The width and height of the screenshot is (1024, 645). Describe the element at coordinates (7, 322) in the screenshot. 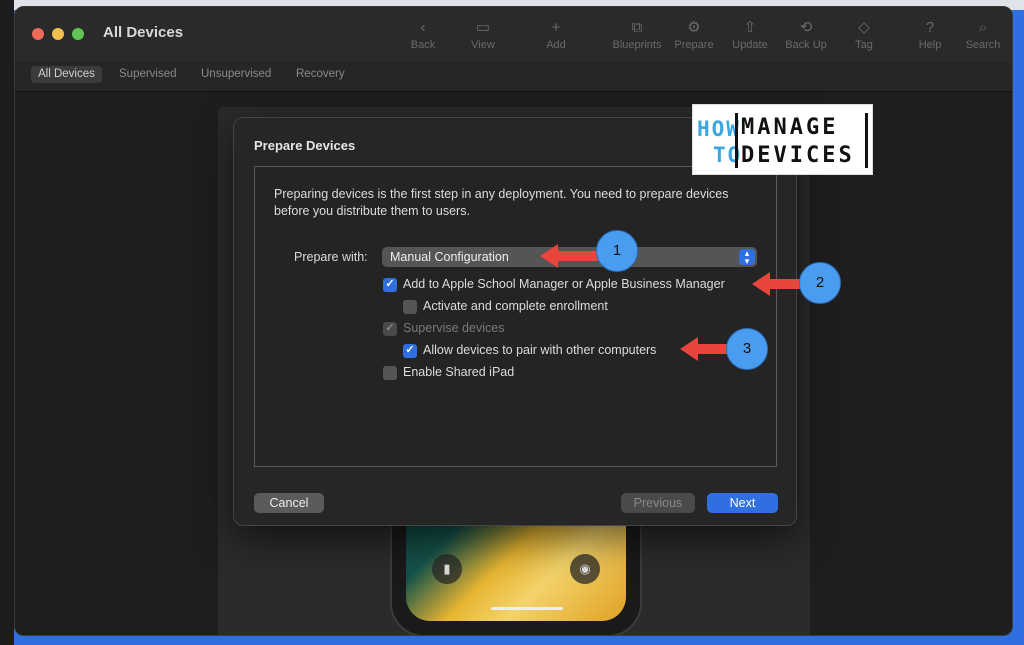

I see `background-app-strip` at that location.